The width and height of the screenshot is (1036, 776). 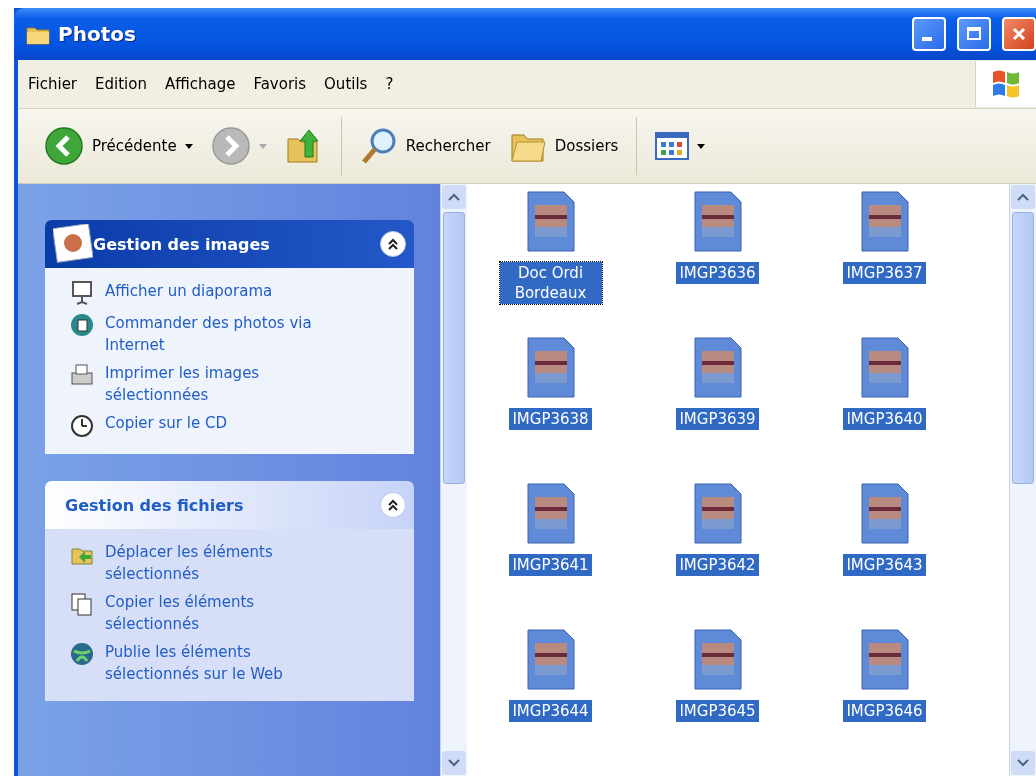 What do you see at coordinates (82, 293) in the screenshot?
I see `slideshow-screen-icon` at bounding box center [82, 293].